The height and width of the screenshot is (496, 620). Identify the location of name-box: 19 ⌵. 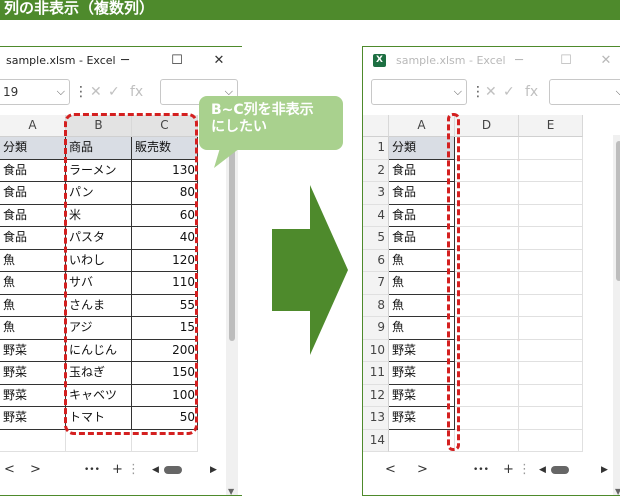
(35, 92).